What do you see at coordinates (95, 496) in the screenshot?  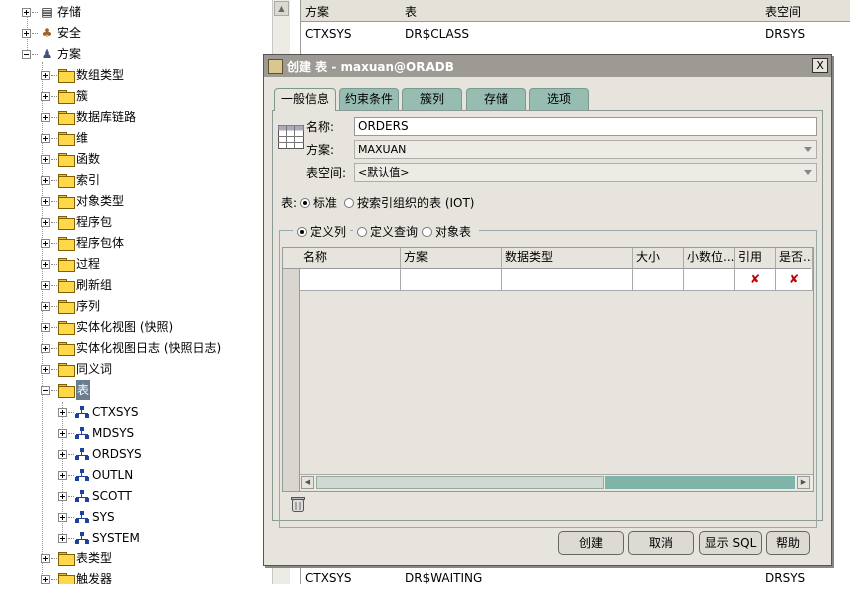 I see `tree-node-schema-user: SCOTT` at bounding box center [95, 496].